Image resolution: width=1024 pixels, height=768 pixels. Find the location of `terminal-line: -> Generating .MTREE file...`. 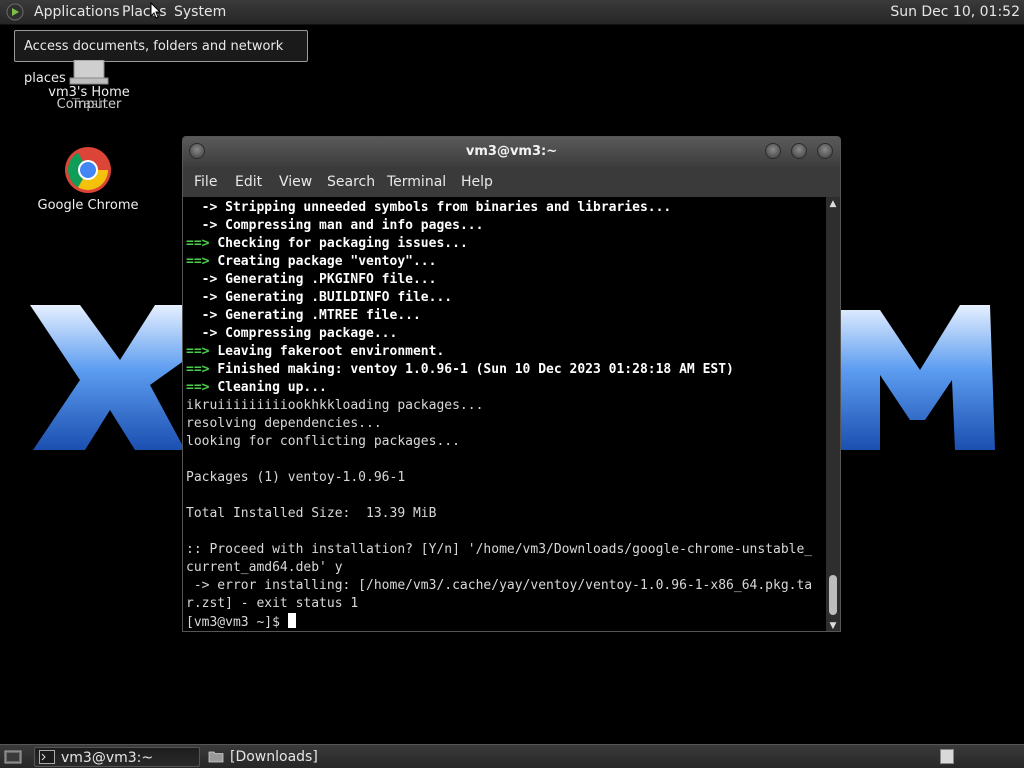

terminal-line: -> Generating .MTREE file... is located at coordinates (506, 316).